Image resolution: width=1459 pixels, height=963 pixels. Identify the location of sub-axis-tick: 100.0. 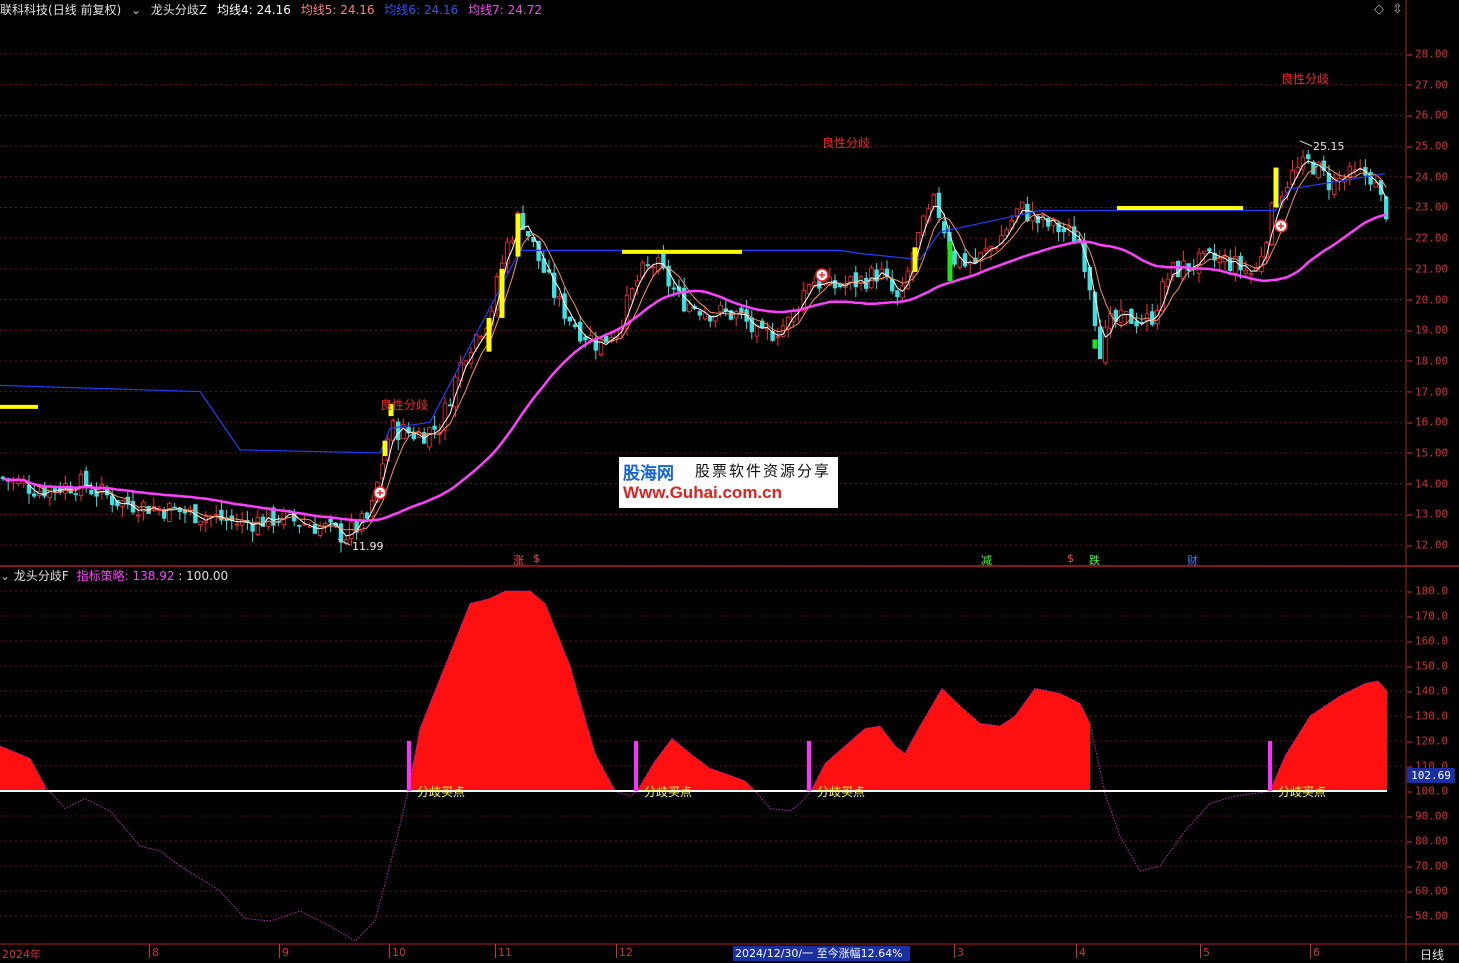
(1427, 791).